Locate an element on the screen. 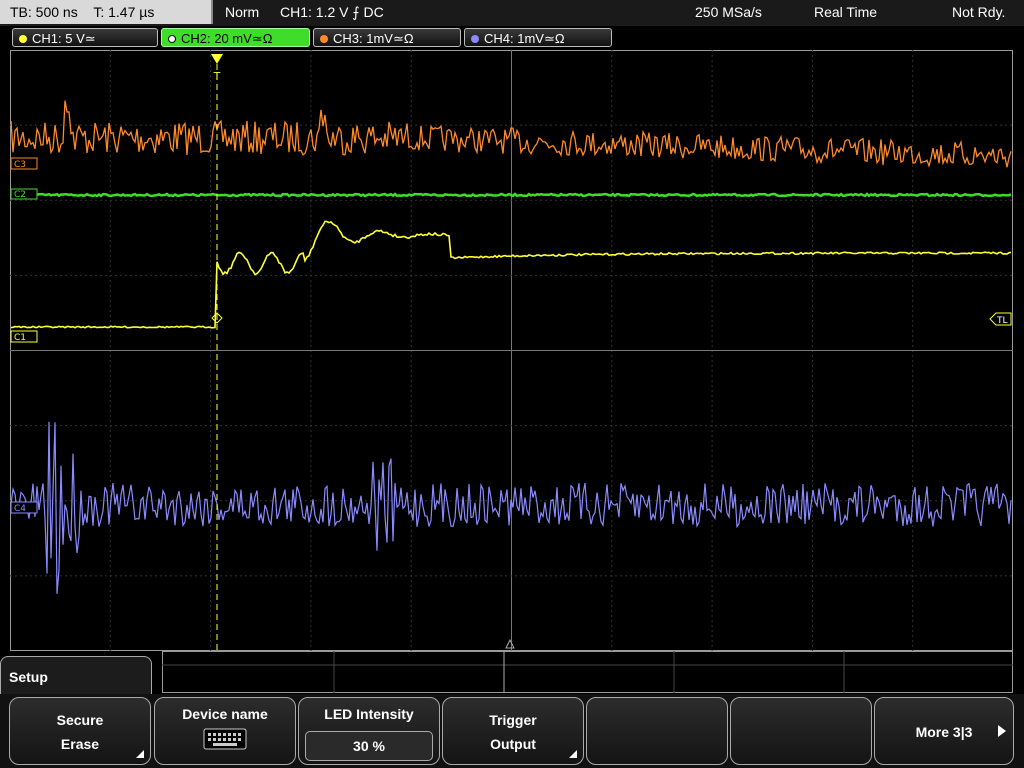 This screenshot has height=768, width=1024. ch2-marker-label: C2 is located at coordinates (20, 195).